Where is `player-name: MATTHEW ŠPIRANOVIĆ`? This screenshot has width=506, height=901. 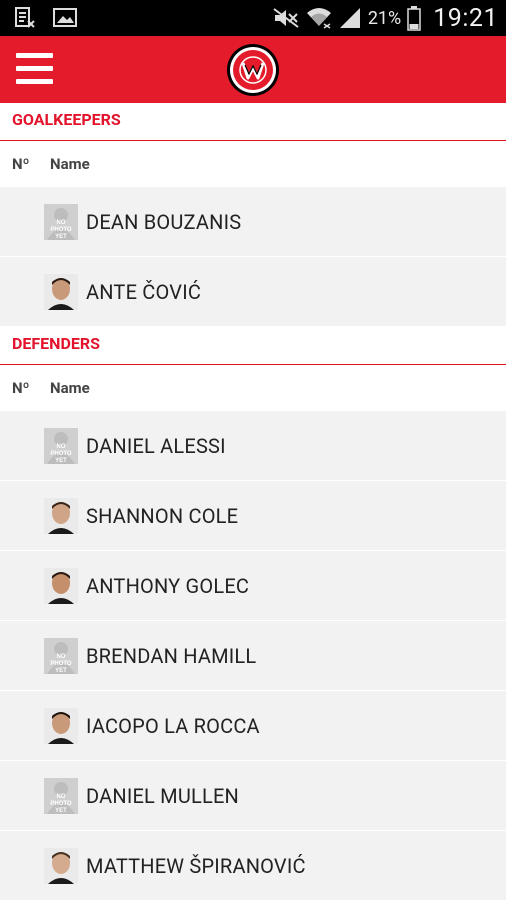
player-name: MATTHEW ŠPIRANOVIĆ is located at coordinates (196, 865).